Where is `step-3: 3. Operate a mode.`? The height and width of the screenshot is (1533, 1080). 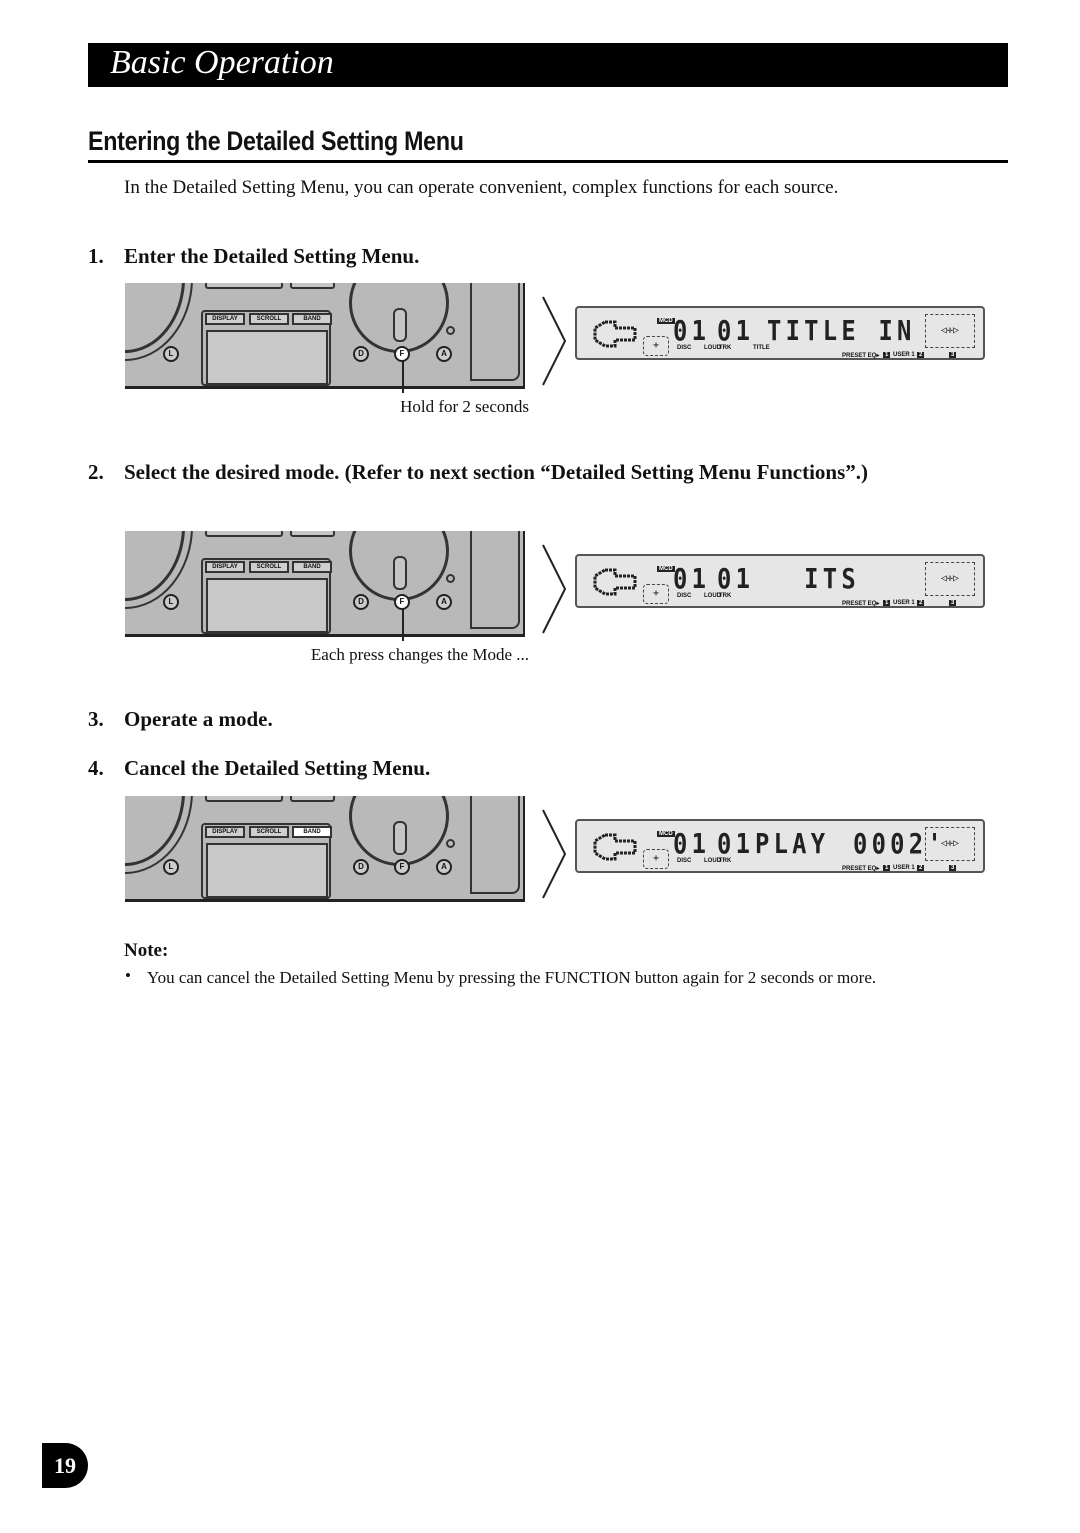 step-3: 3. Operate a mode. is located at coordinates (180, 719).